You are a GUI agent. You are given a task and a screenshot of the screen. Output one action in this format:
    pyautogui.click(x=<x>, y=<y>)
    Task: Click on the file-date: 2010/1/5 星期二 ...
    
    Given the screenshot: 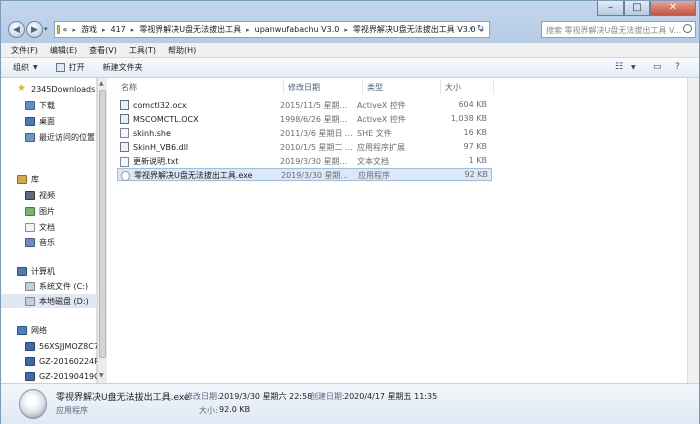 What is the action you would take?
    pyautogui.click(x=316, y=147)
    